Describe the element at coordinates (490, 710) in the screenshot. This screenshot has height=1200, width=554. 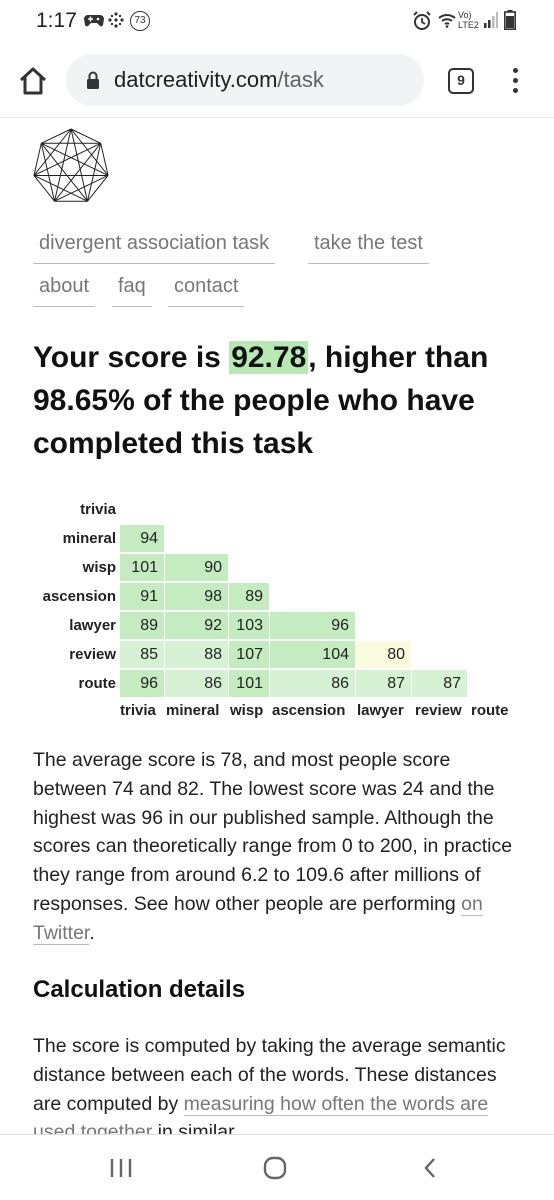
I see `col-label-route: route` at that location.